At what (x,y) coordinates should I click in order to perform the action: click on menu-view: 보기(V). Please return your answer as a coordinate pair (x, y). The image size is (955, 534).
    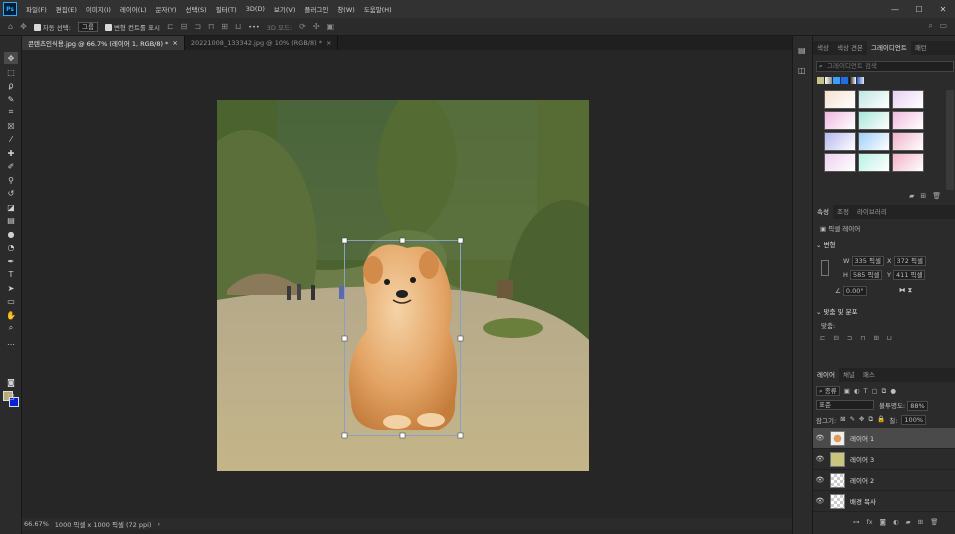
    Looking at the image, I should click on (284, 9).